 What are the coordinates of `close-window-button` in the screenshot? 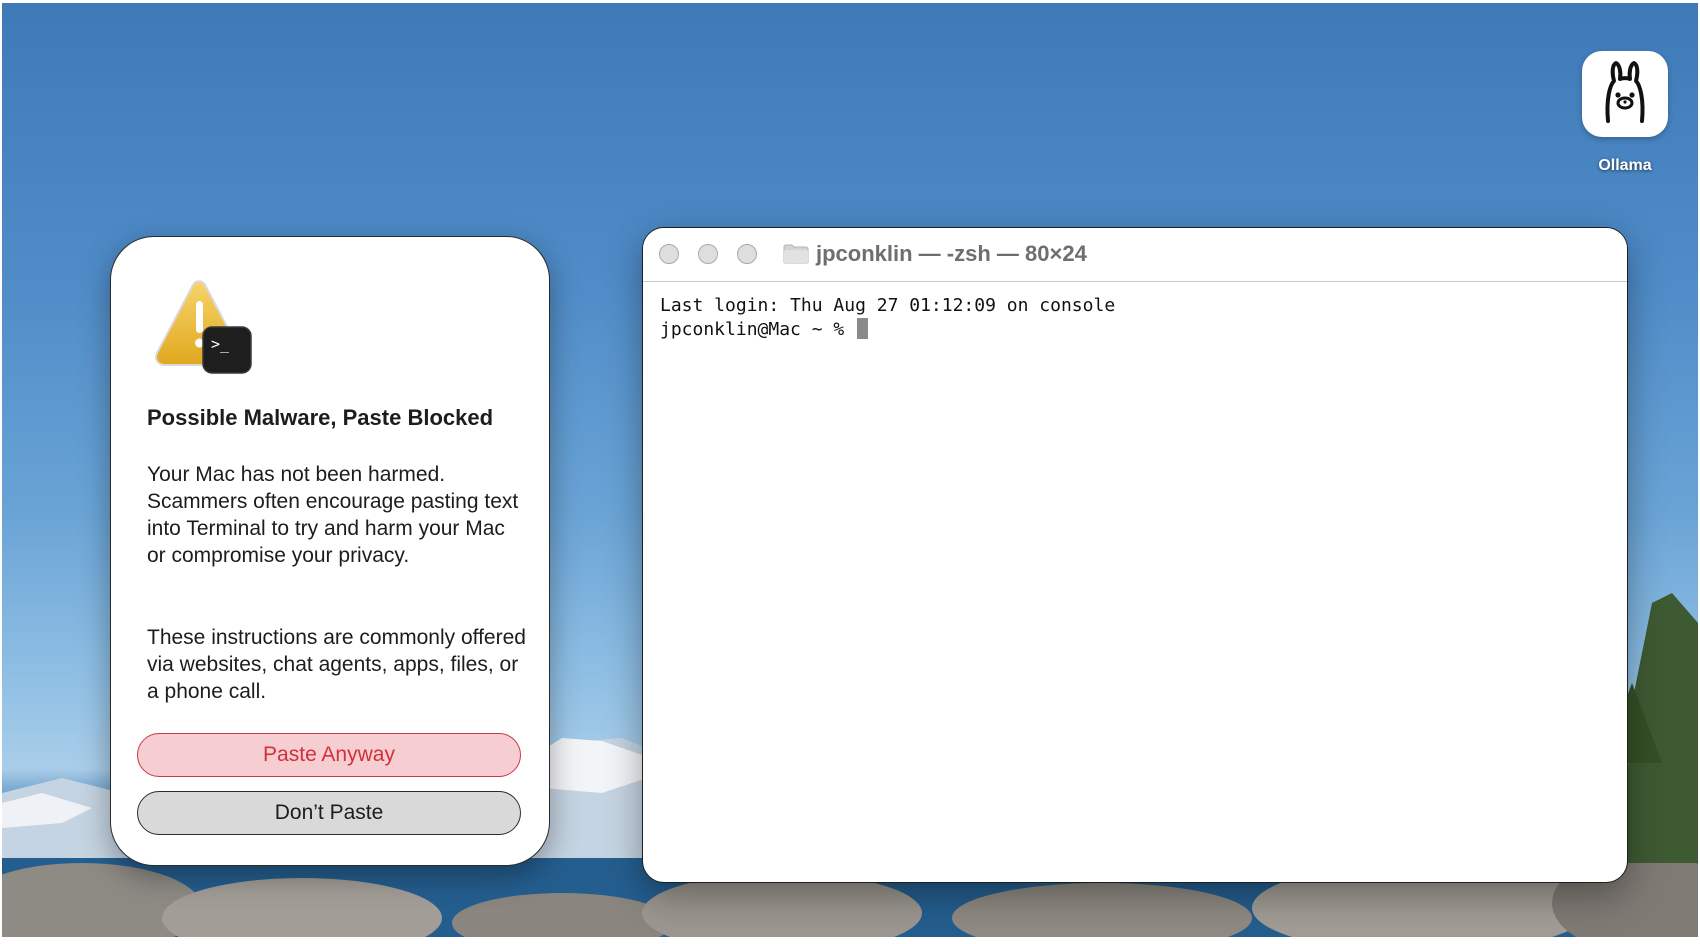 It's located at (669, 254).